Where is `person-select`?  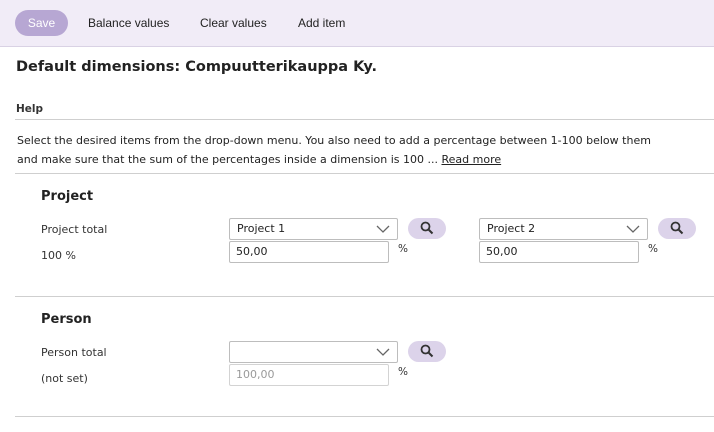
person-select is located at coordinates (313, 352).